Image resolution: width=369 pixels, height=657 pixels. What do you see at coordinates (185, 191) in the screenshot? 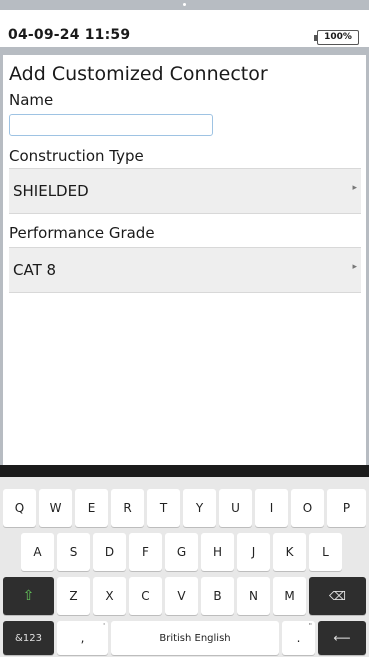
I see `construction-type-select: SHIELDED ▸` at bounding box center [185, 191].